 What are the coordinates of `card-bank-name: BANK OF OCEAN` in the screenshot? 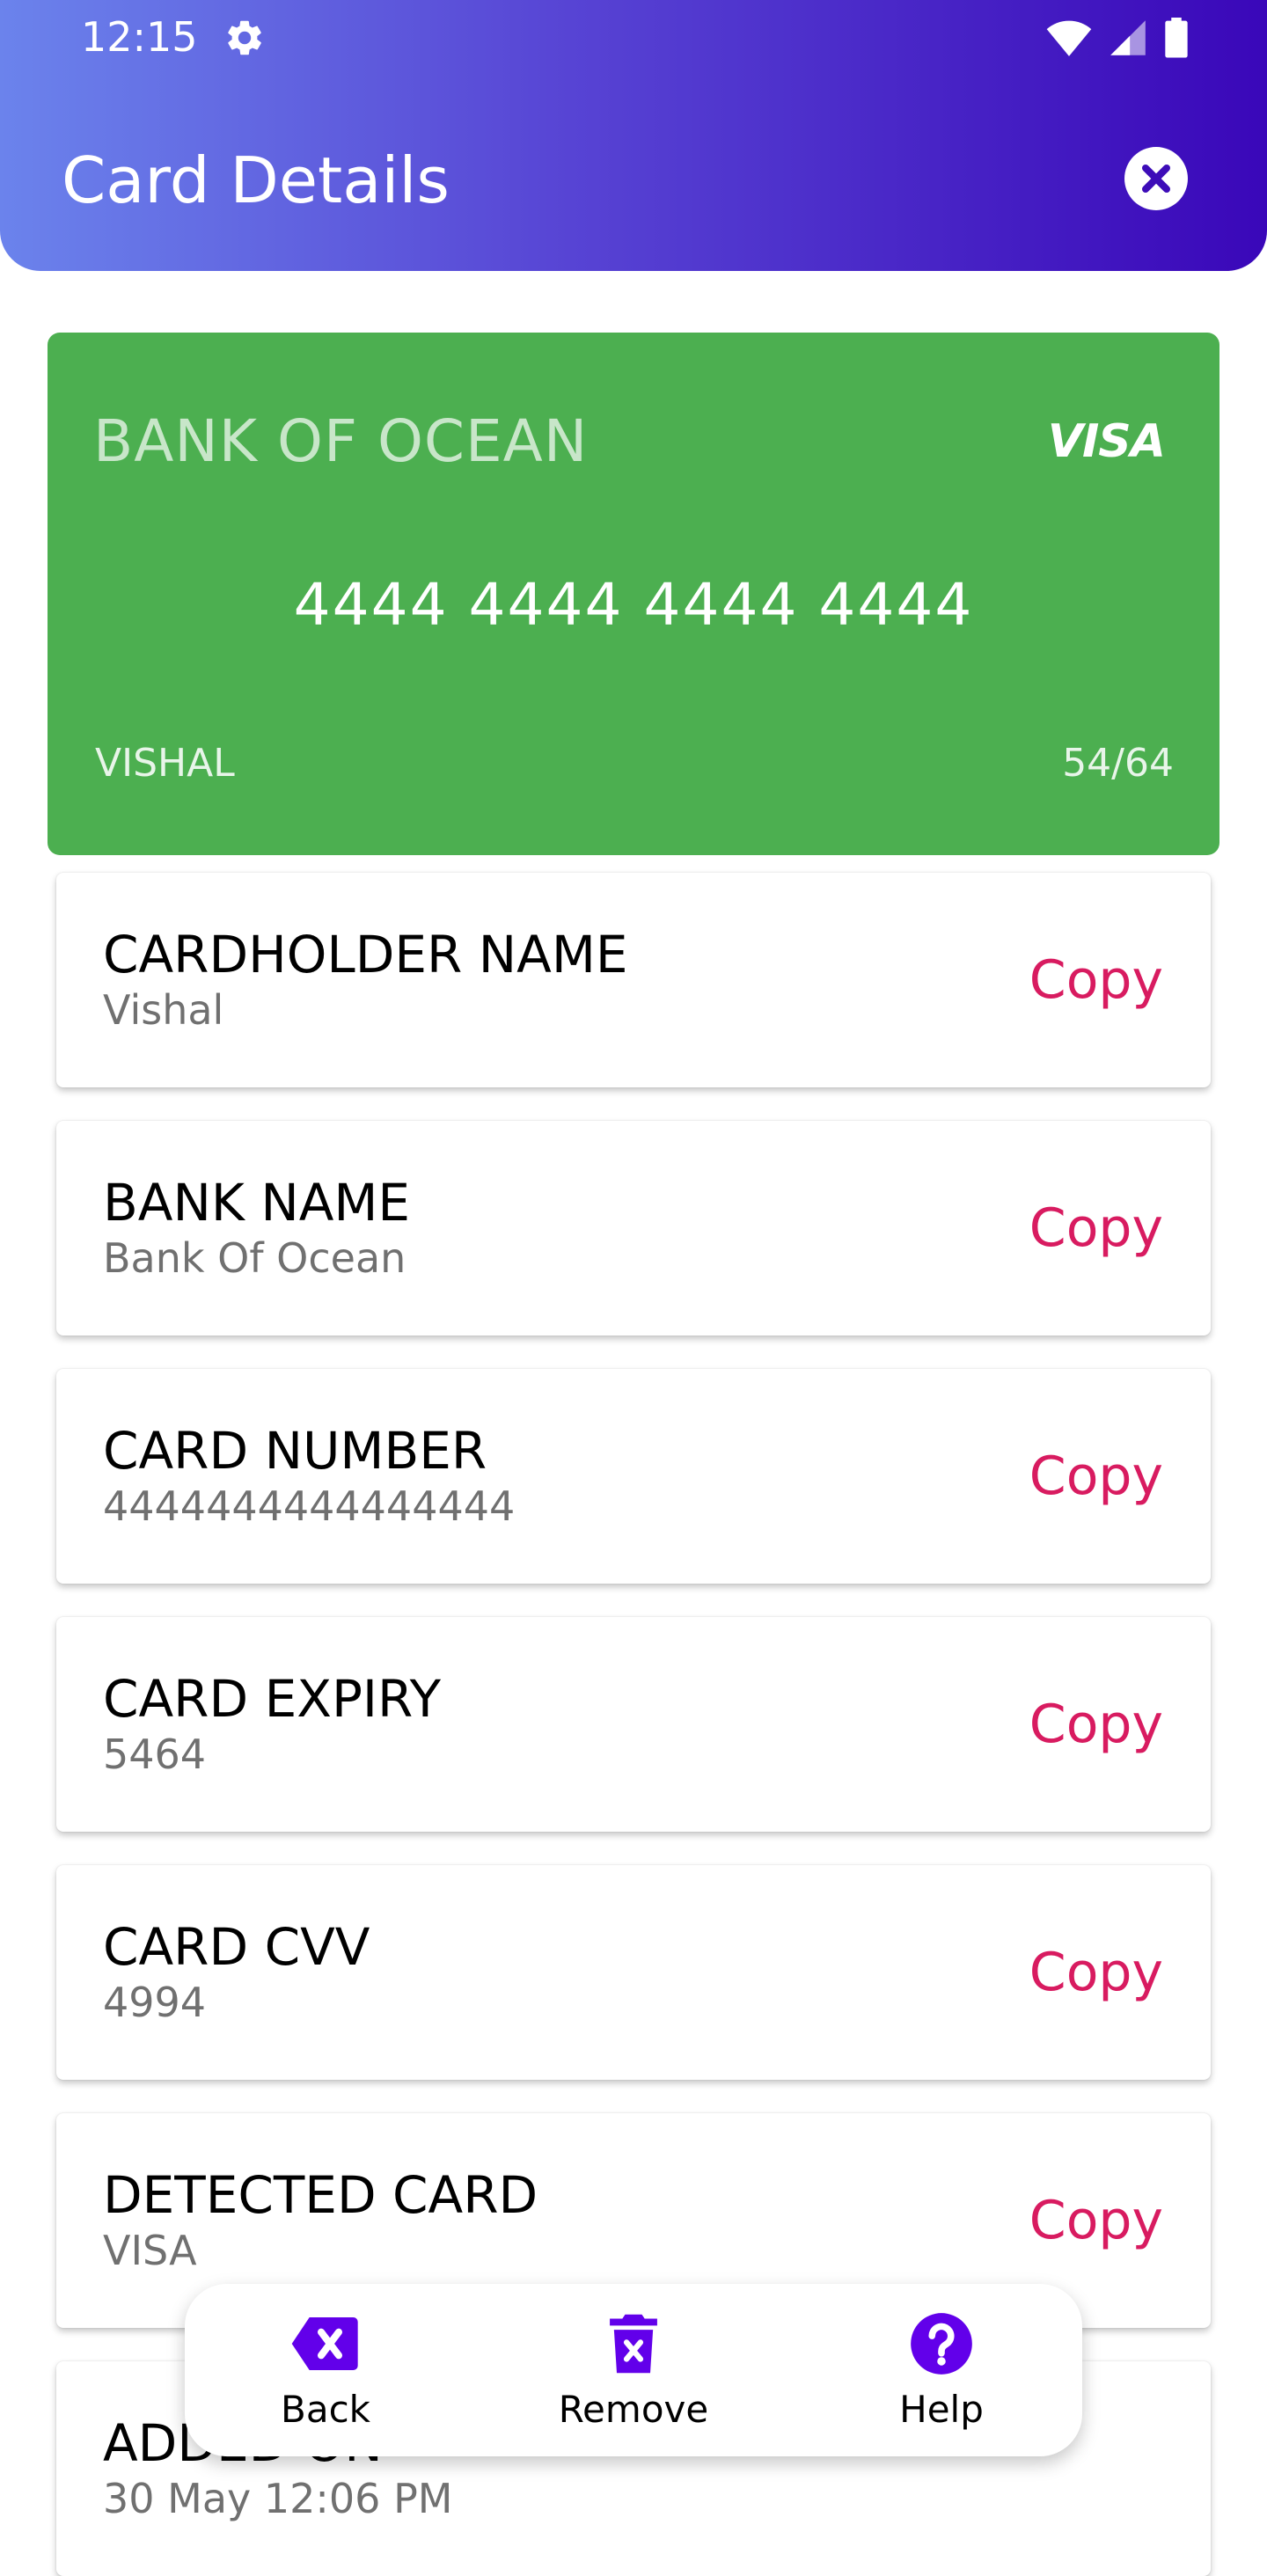 It's located at (341, 441).